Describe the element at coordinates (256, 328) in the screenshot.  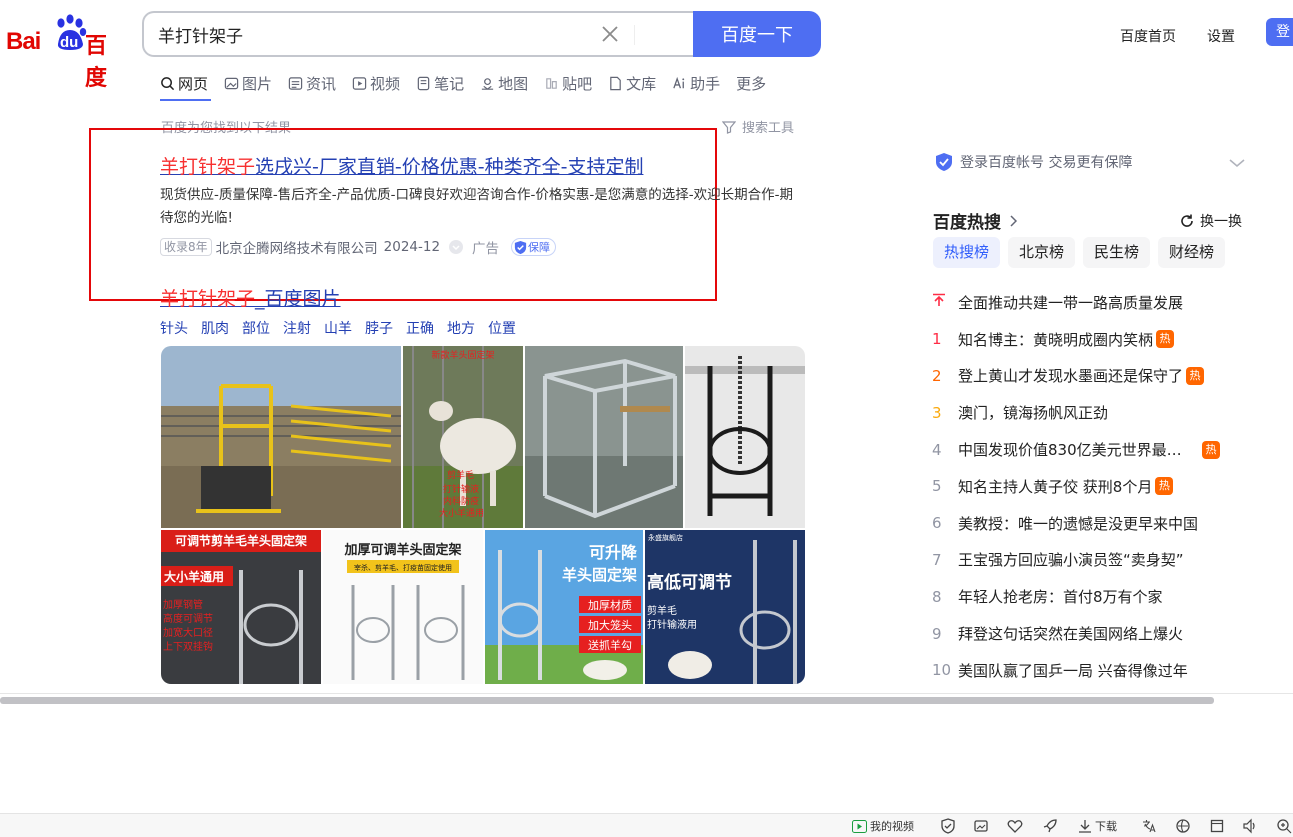
I see `related-term: 部位` at that location.